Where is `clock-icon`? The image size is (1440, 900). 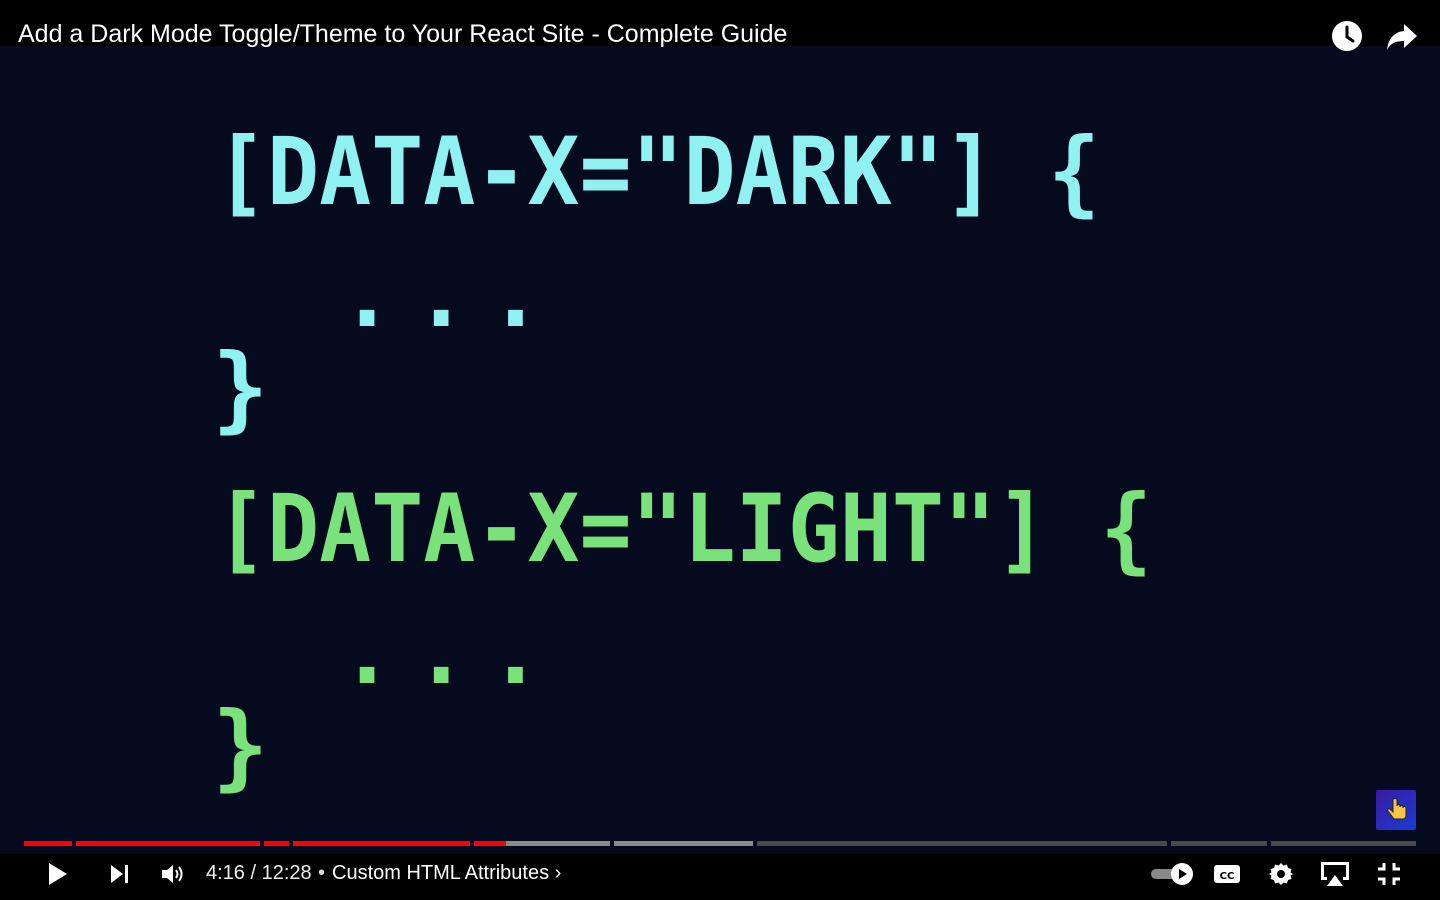
clock-icon is located at coordinates (1347, 36).